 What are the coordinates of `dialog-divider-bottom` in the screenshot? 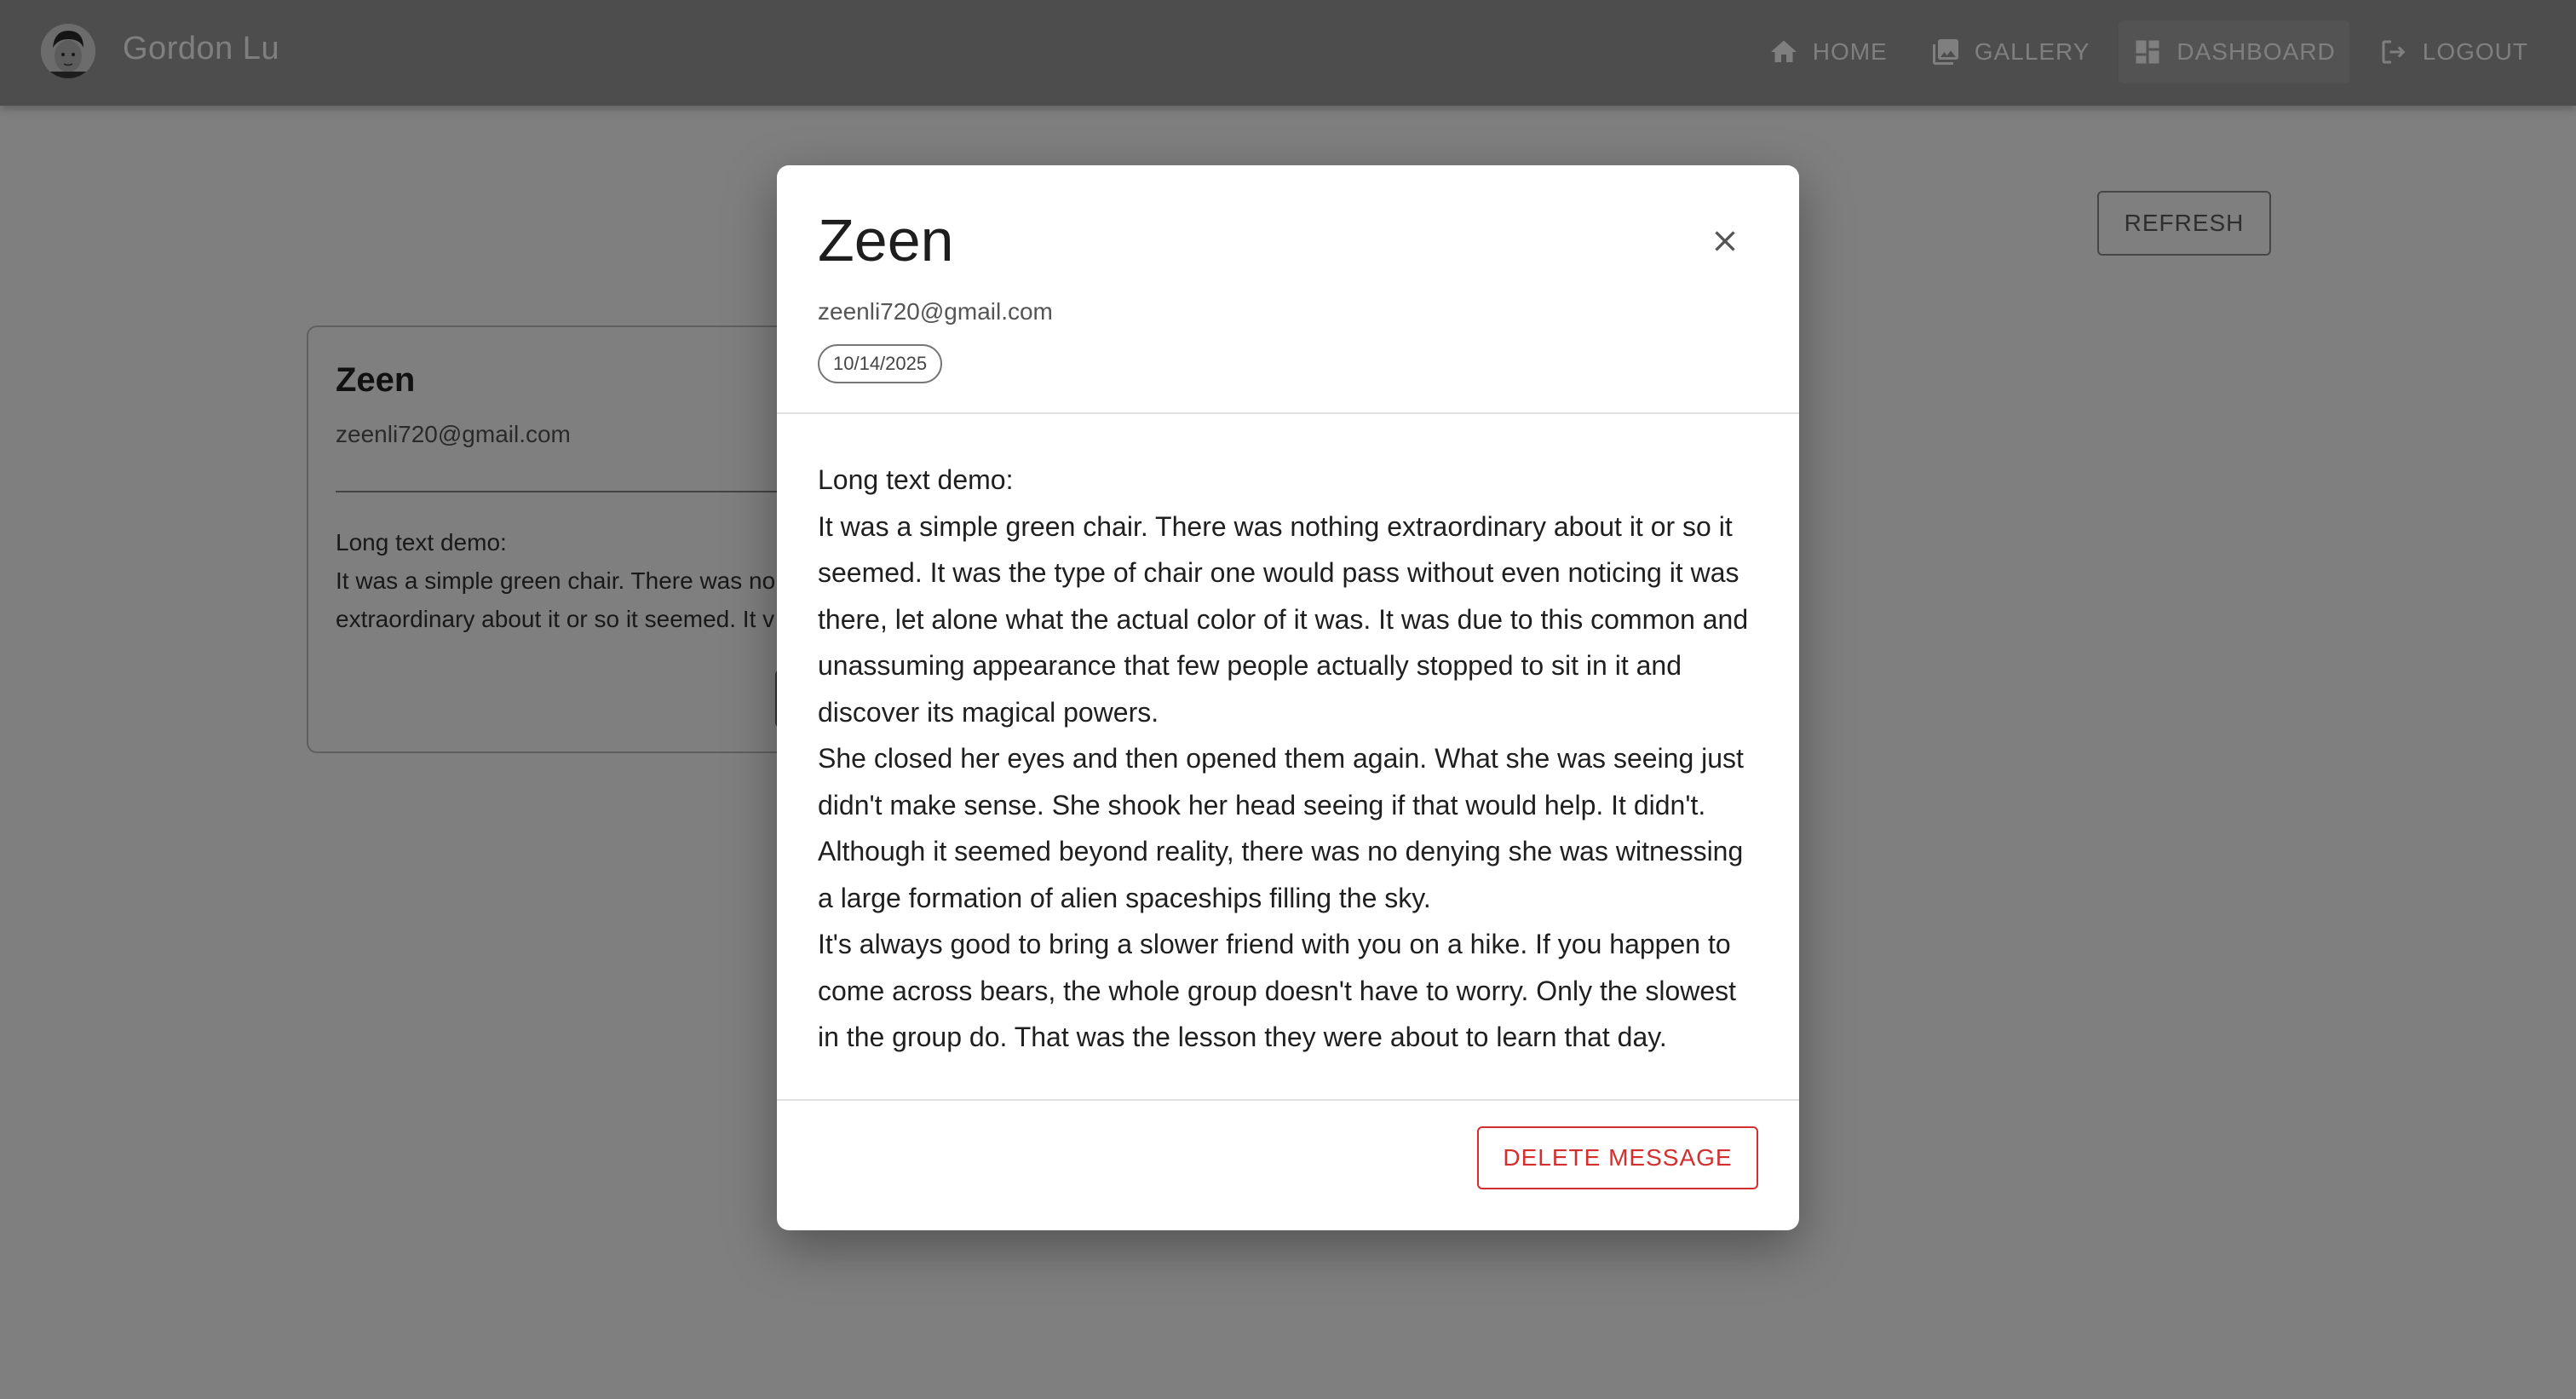 It's located at (1288, 1100).